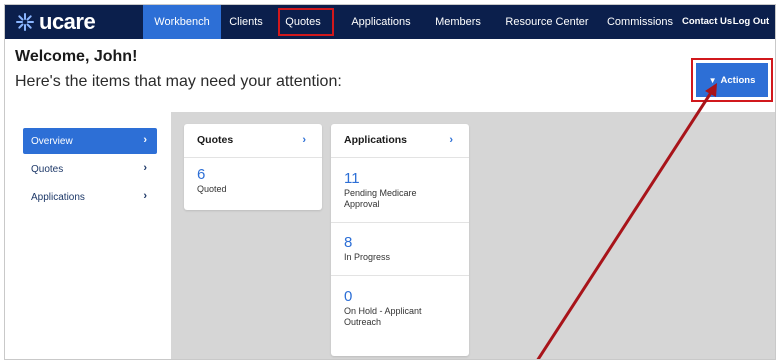 The height and width of the screenshot is (364, 780). What do you see at coordinates (90, 197) in the screenshot?
I see `sidebar-item-applications: Applications ›` at bounding box center [90, 197].